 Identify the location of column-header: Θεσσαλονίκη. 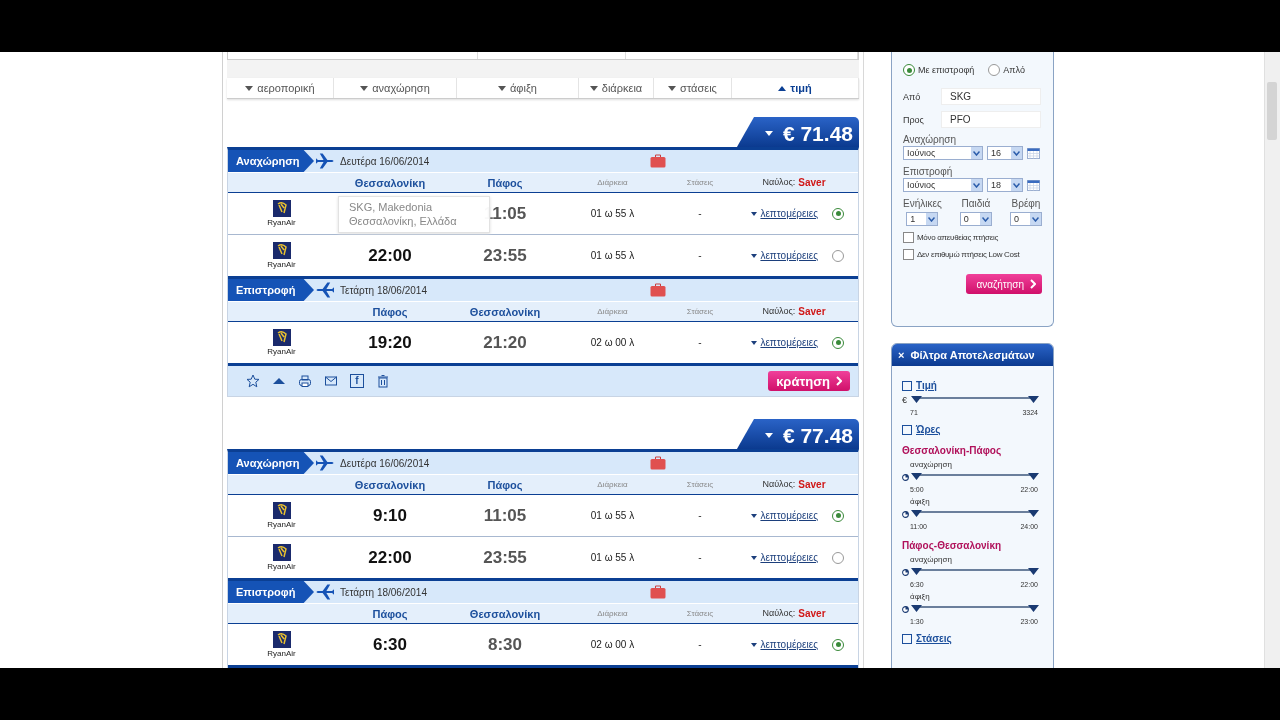
(505, 613).